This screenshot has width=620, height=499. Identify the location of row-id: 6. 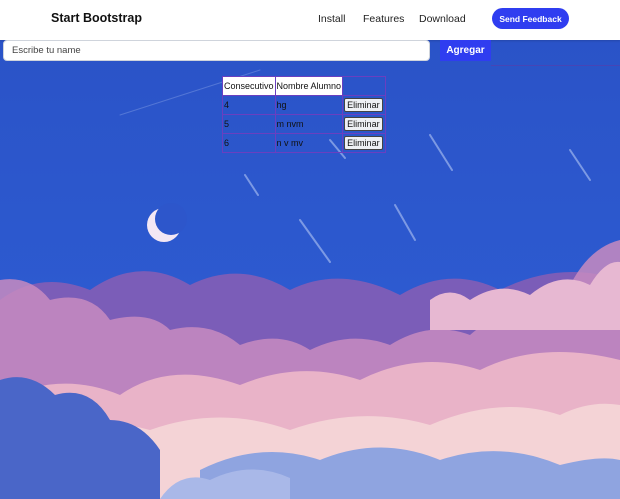
(249, 143).